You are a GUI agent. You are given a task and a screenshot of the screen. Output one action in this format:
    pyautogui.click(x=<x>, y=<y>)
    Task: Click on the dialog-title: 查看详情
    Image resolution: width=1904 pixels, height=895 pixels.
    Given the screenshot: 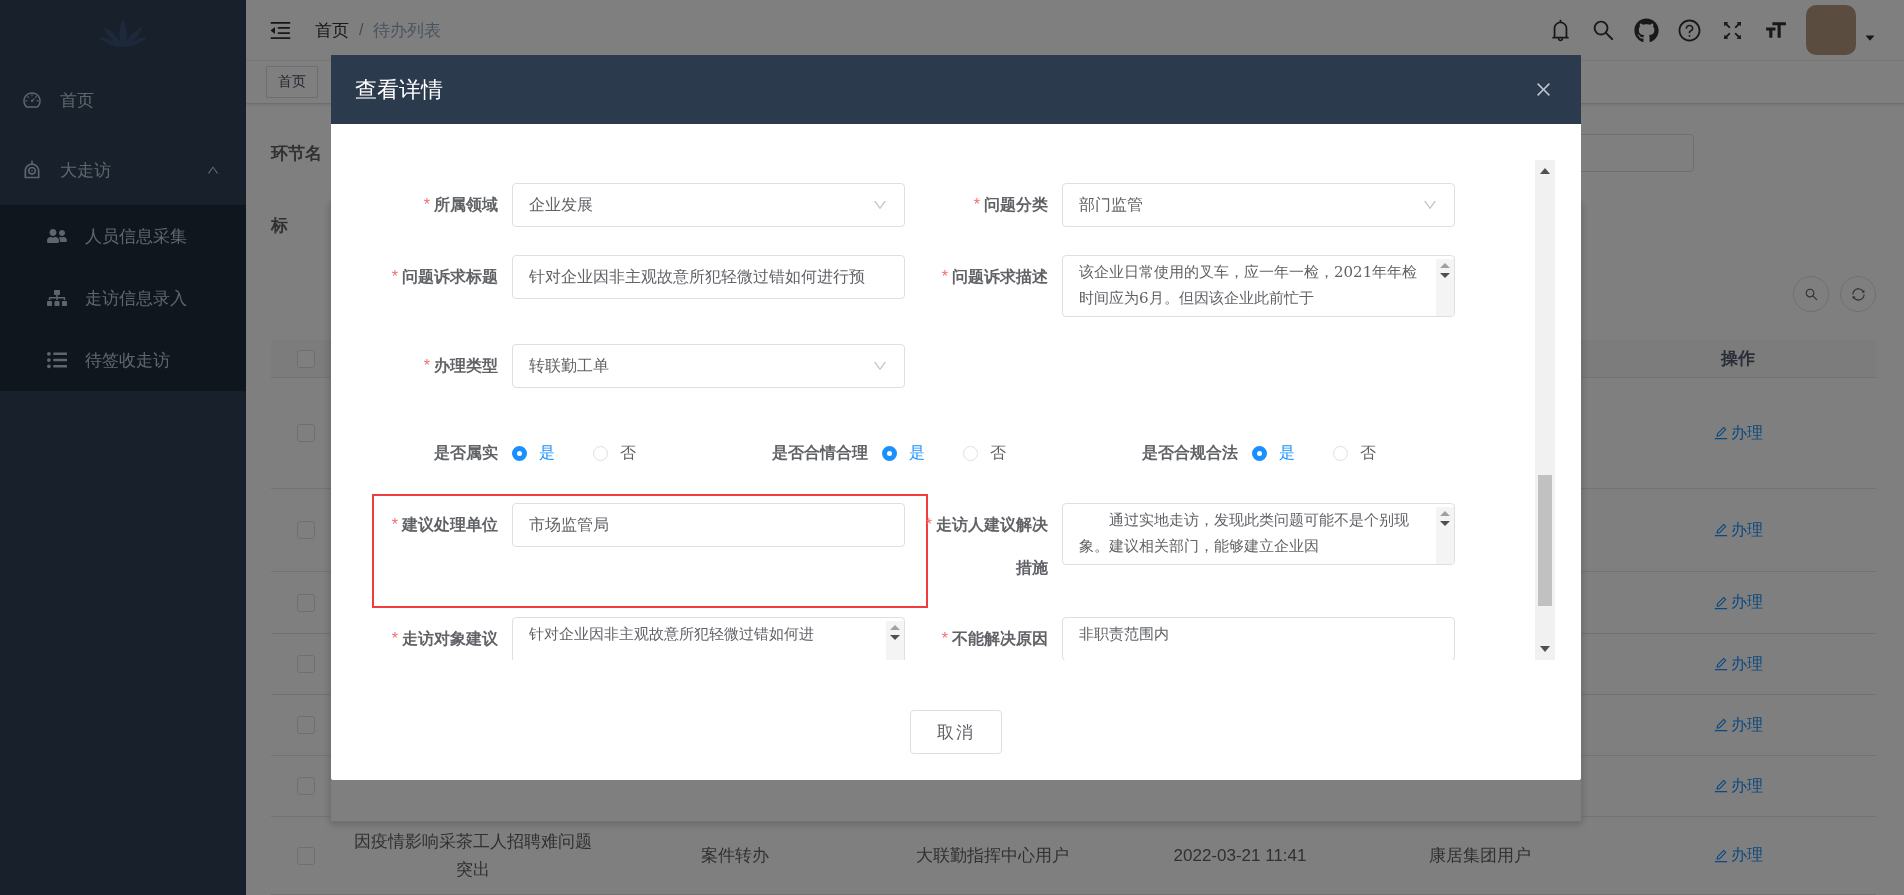 What is the action you would take?
    pyautogui.click(x=399, y=89)
    